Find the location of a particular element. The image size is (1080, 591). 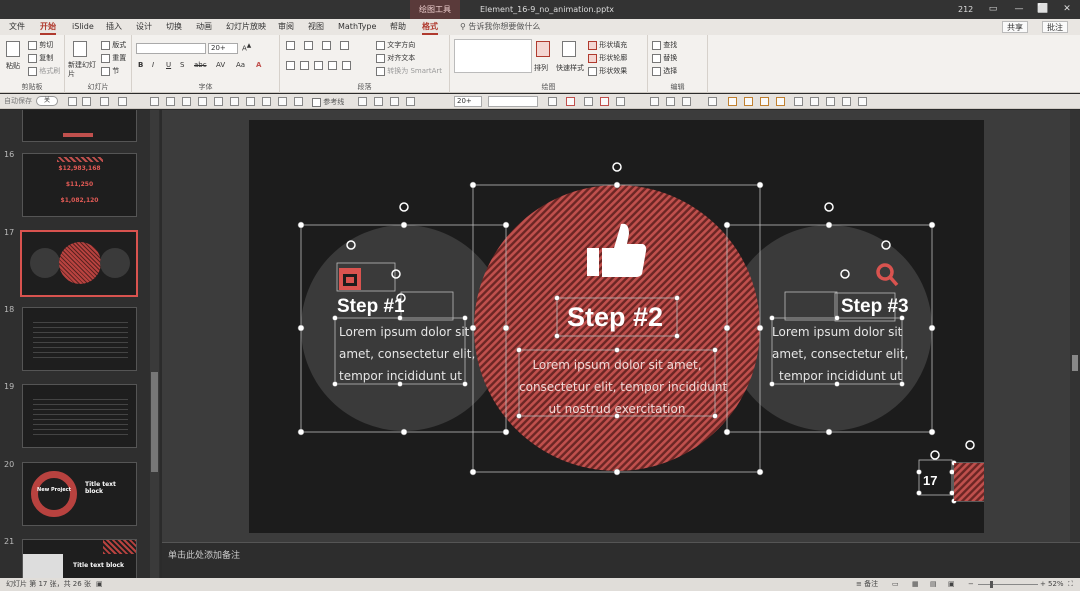

align-right-button is located at coordinates (318, 65).